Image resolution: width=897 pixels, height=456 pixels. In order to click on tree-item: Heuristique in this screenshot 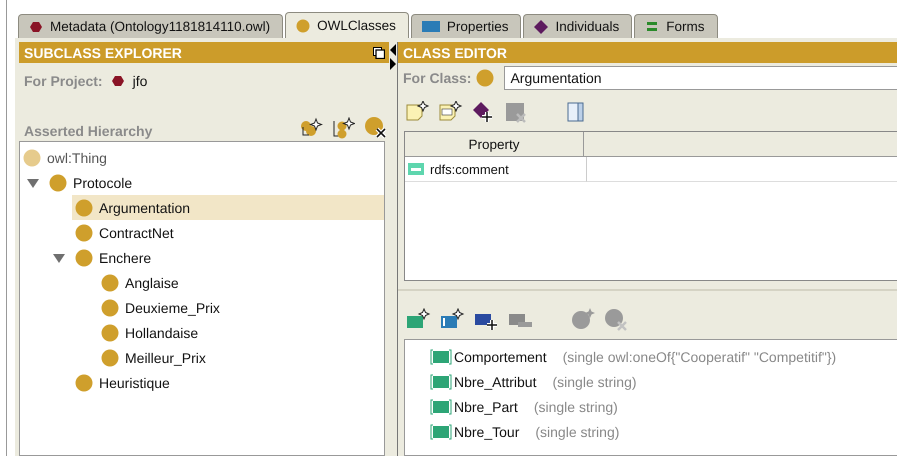, I will do `click(228, 382)`.